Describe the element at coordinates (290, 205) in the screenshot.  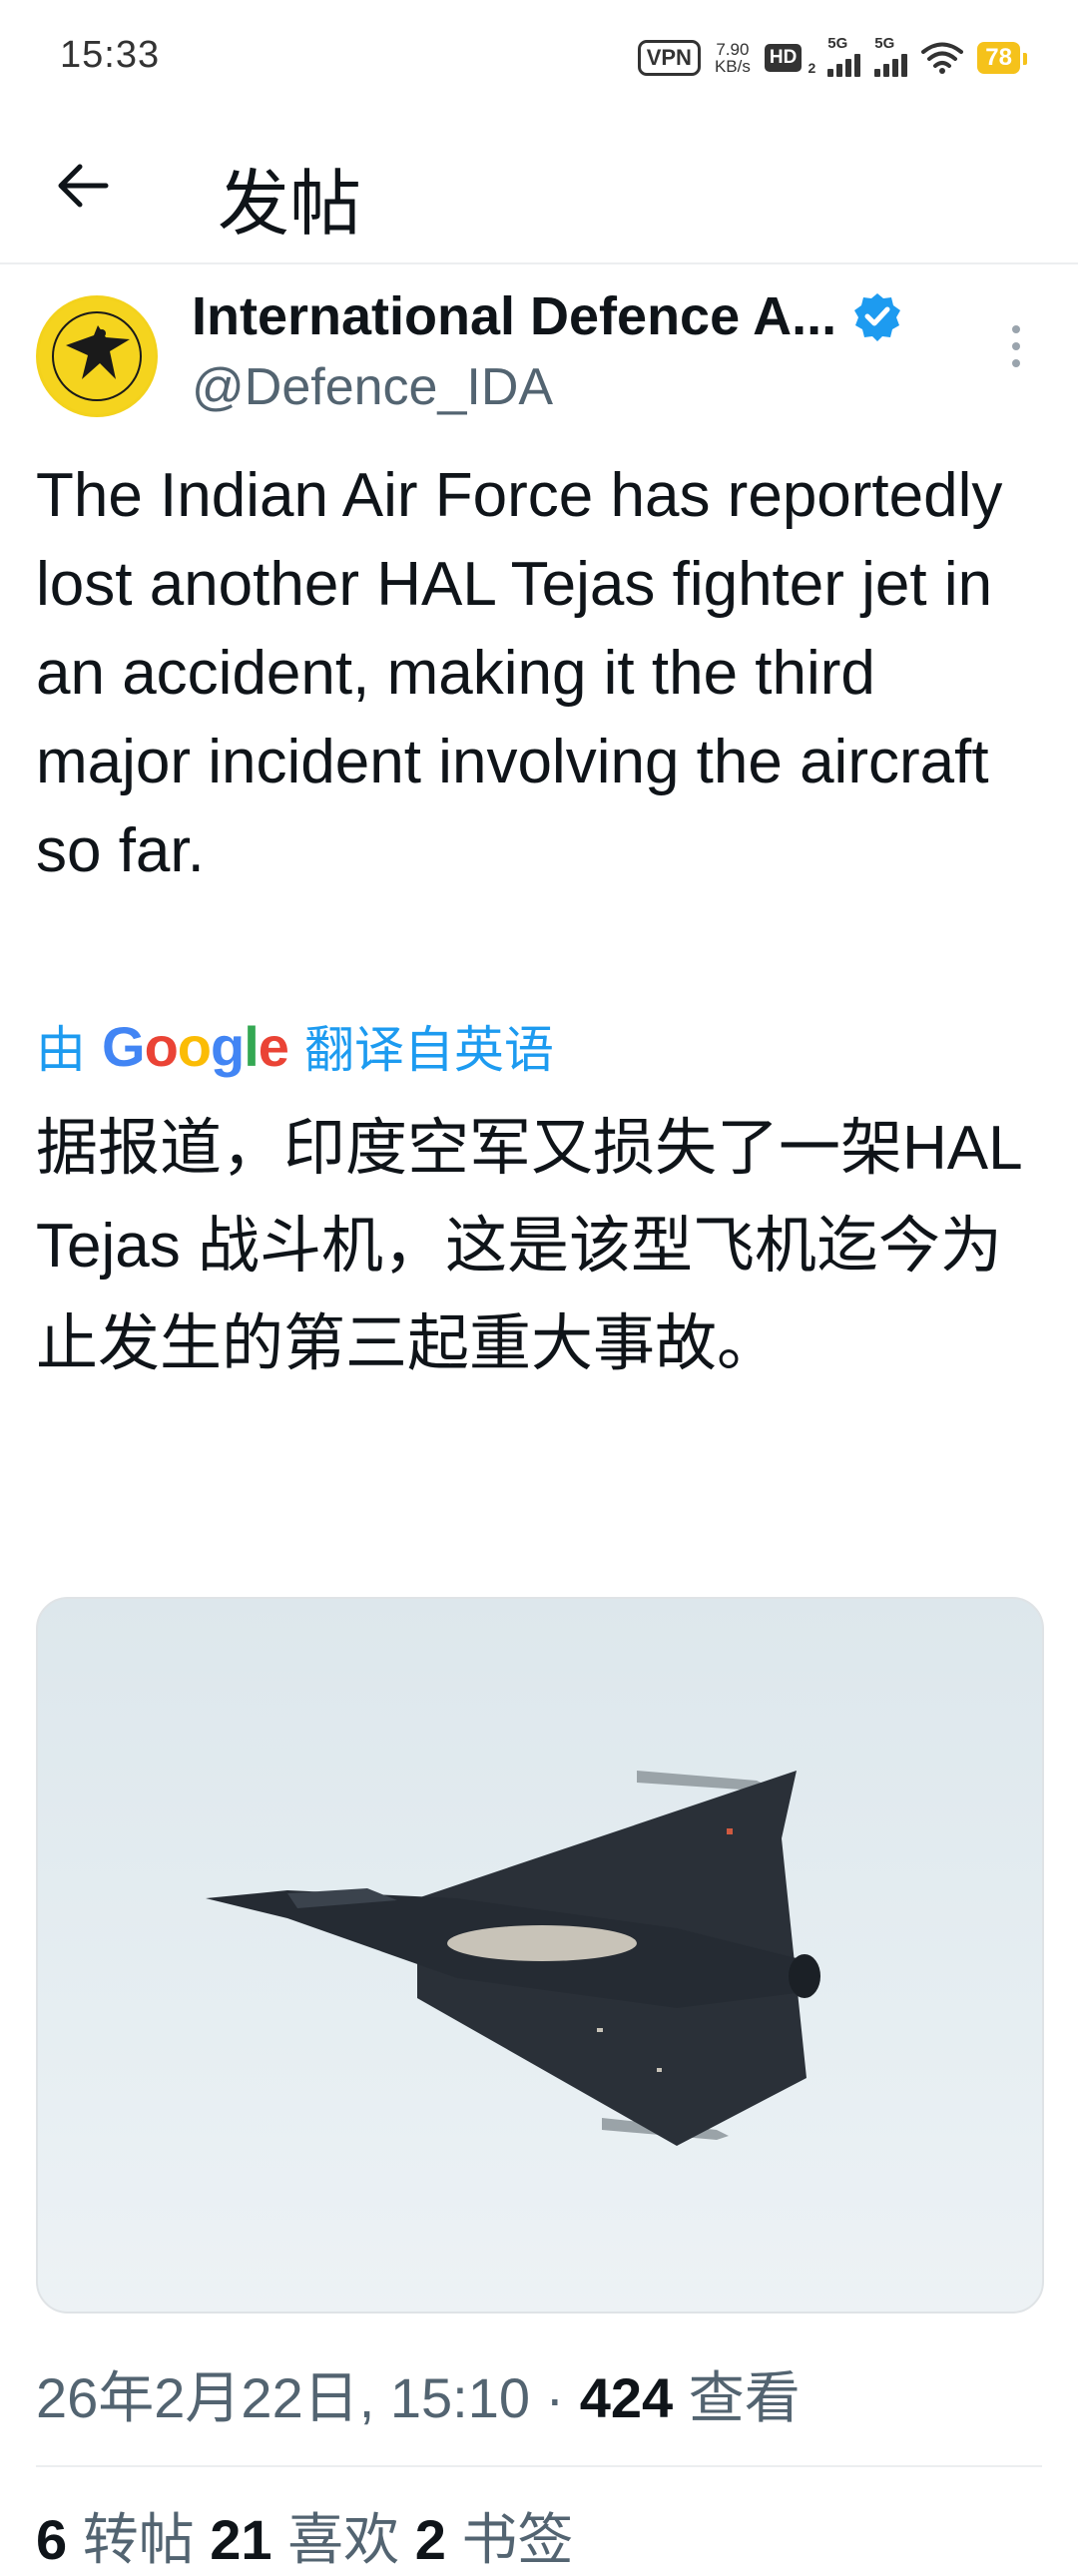
I see `page-title: 发帖` at that location.